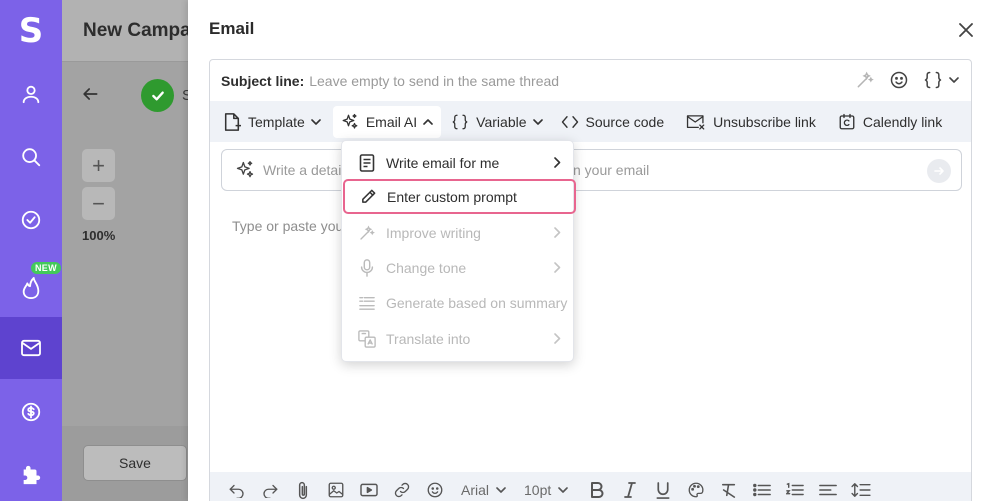  I want to click on font-size-select: 10pt, so click(546, 488).